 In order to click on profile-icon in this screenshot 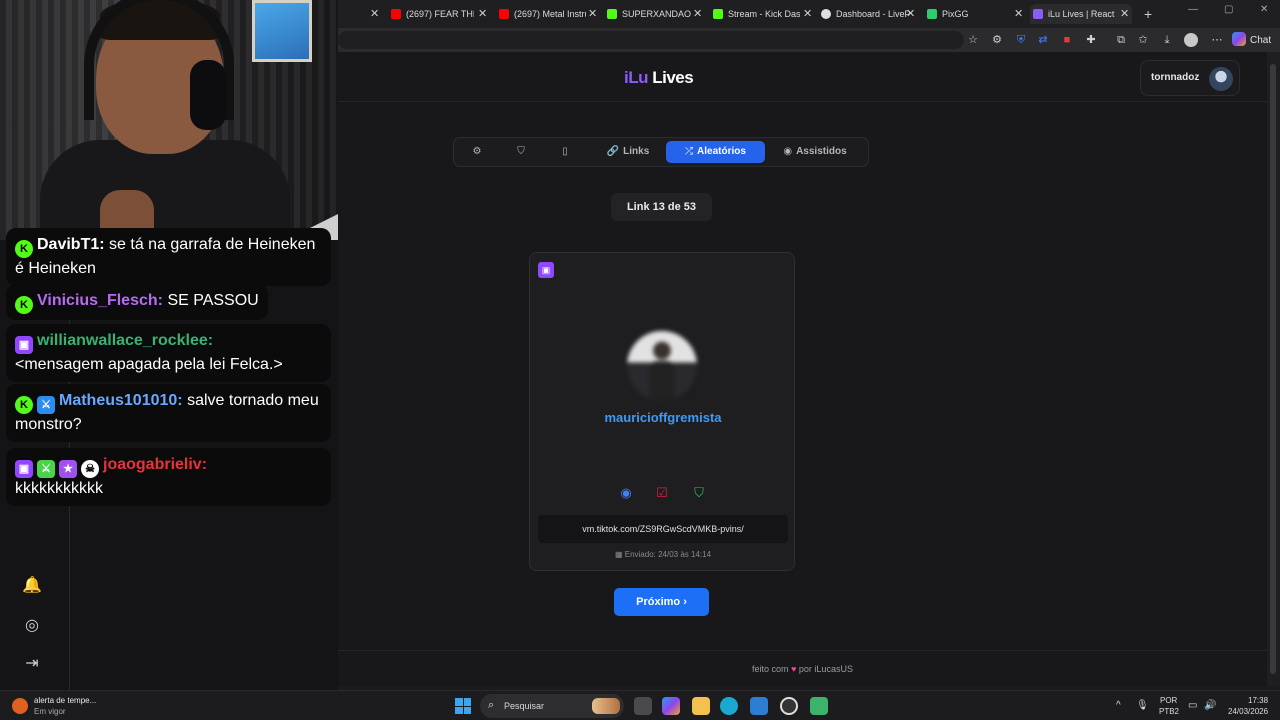, I will do `click(1191, 40)`.